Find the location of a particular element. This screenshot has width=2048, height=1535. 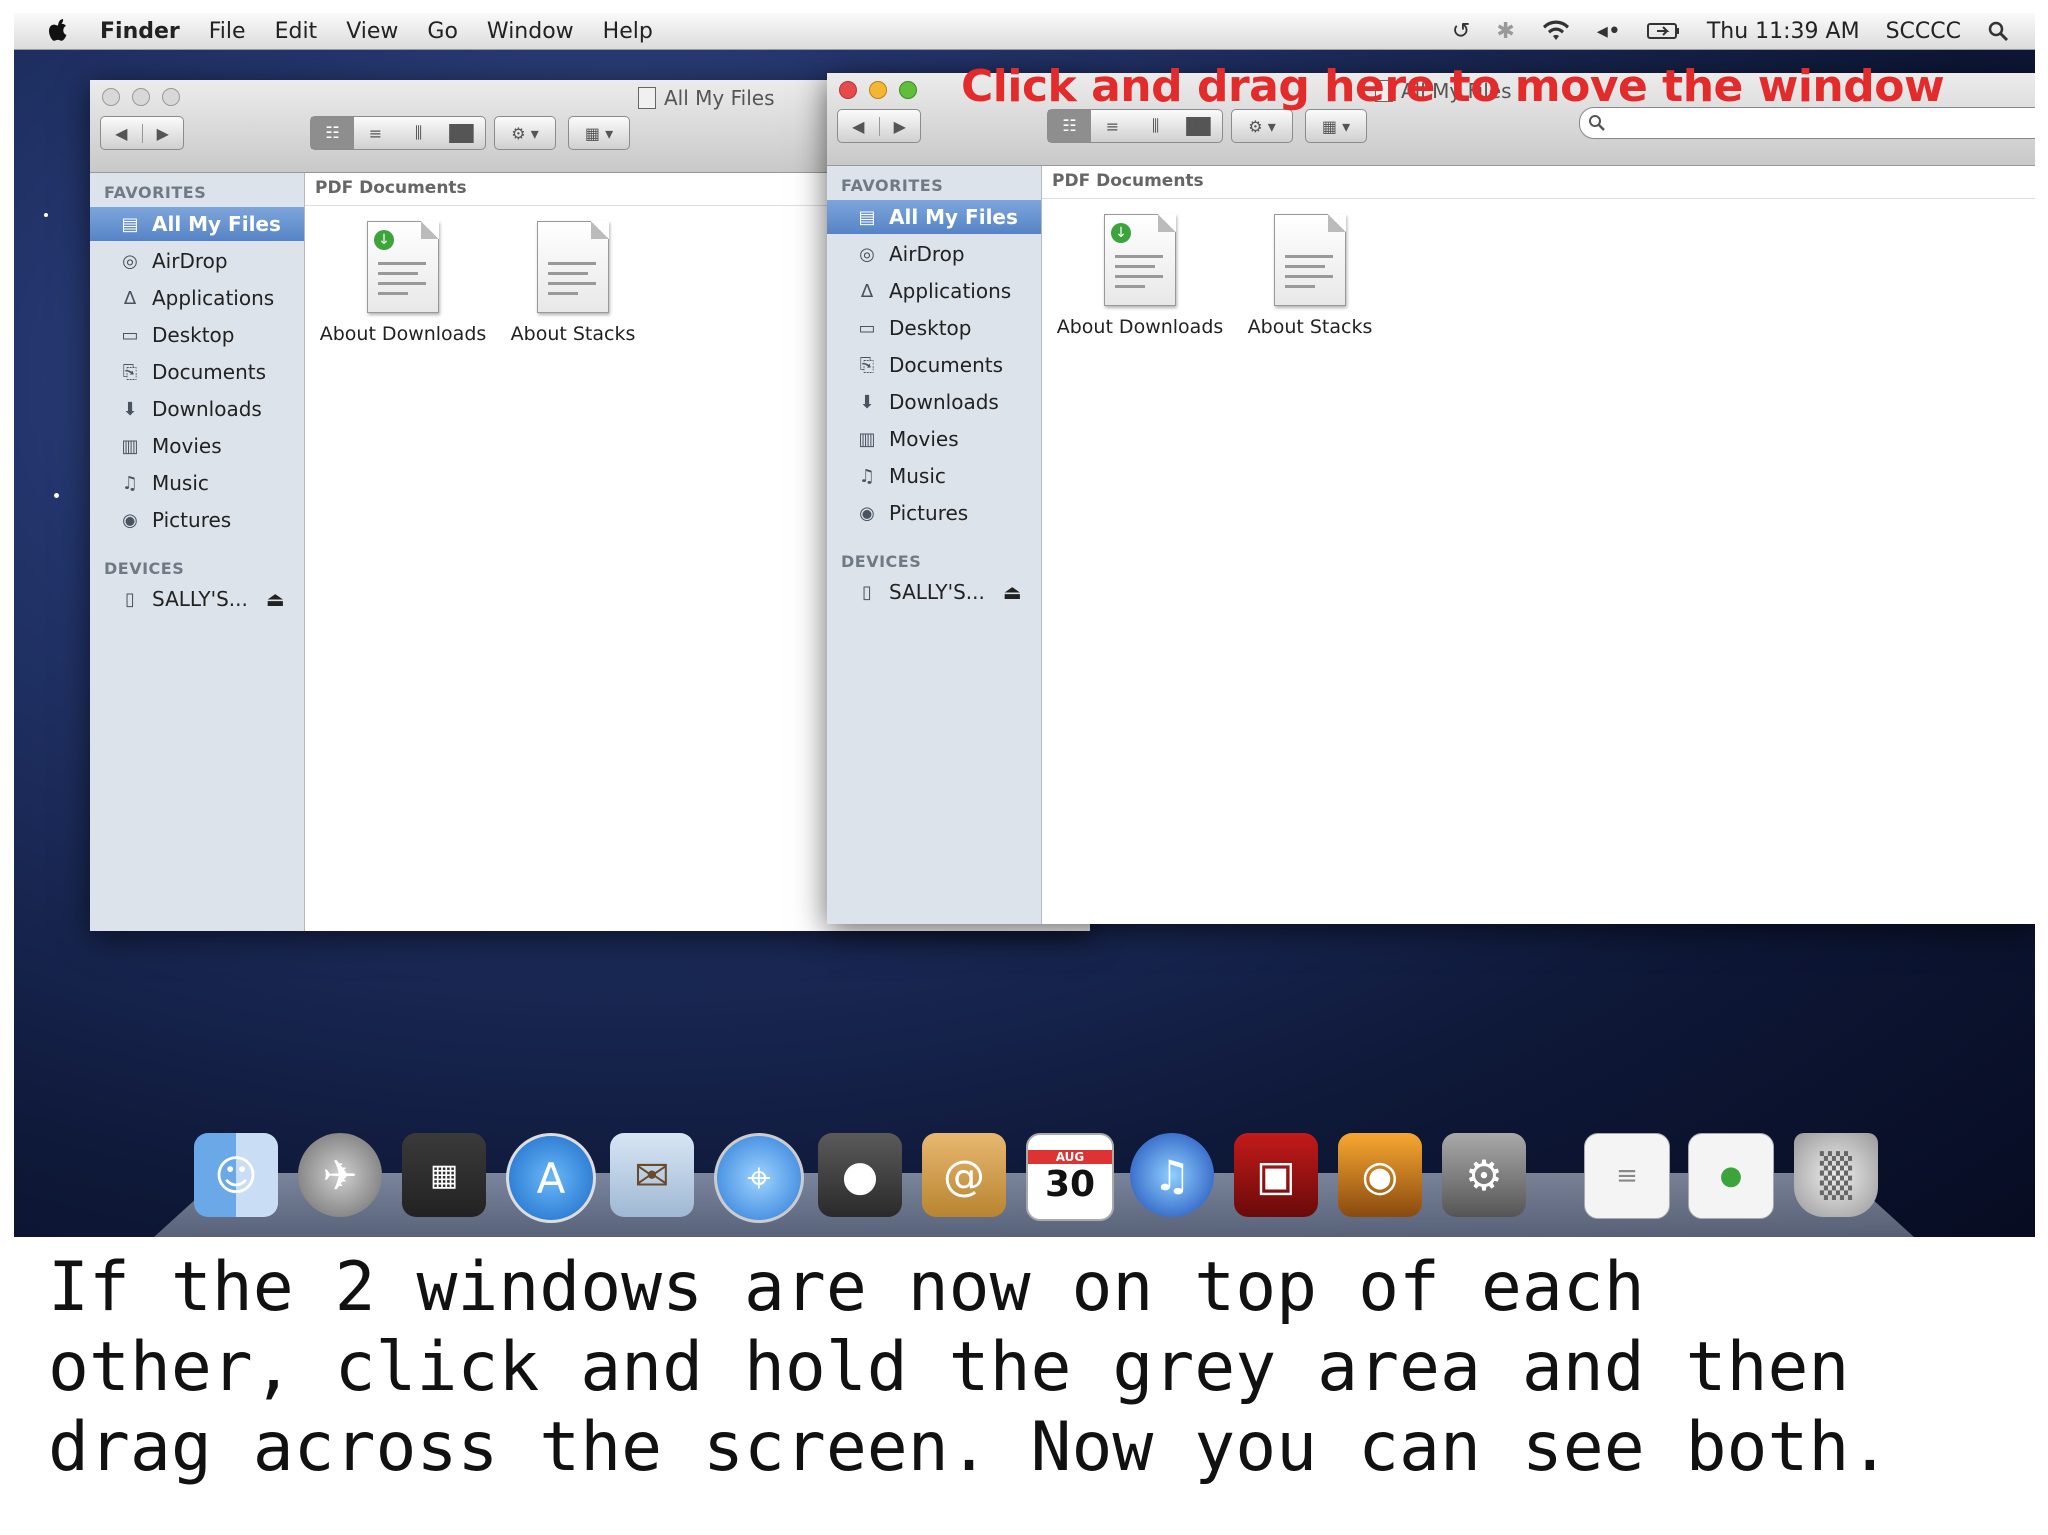

menu-finder: Finder is located at coordinates (140, 31).